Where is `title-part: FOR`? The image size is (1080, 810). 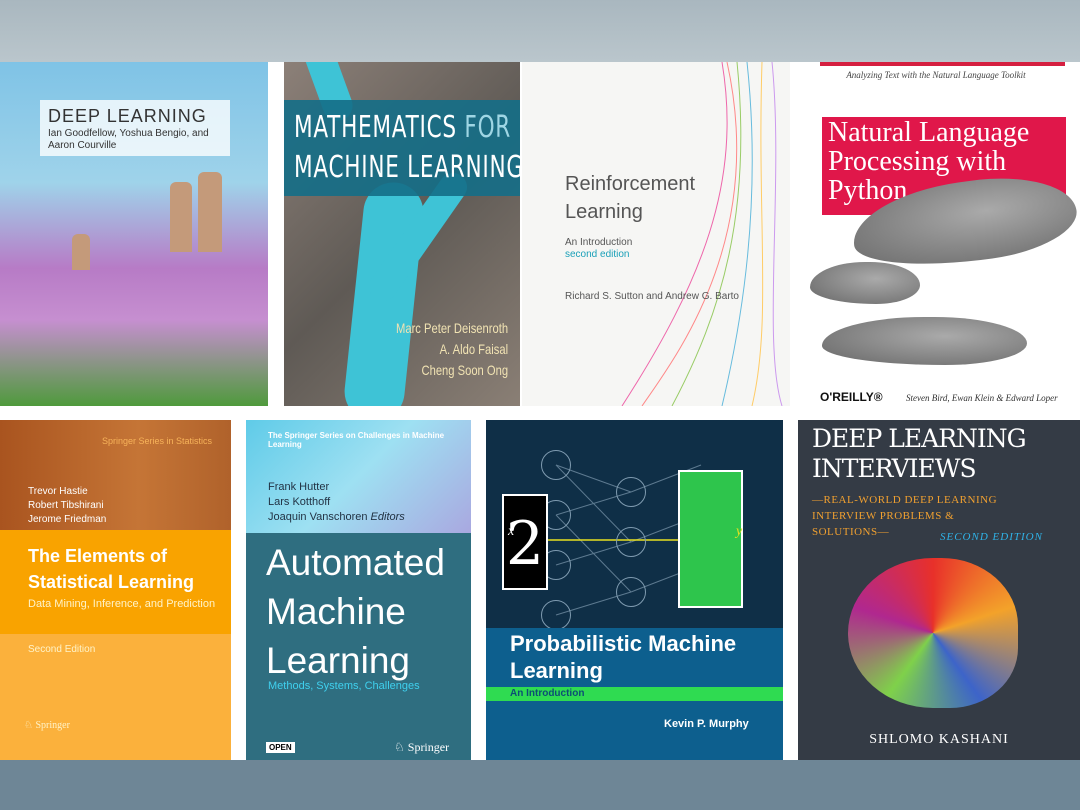 title-part: FOR is located at coordinates (488, 127).